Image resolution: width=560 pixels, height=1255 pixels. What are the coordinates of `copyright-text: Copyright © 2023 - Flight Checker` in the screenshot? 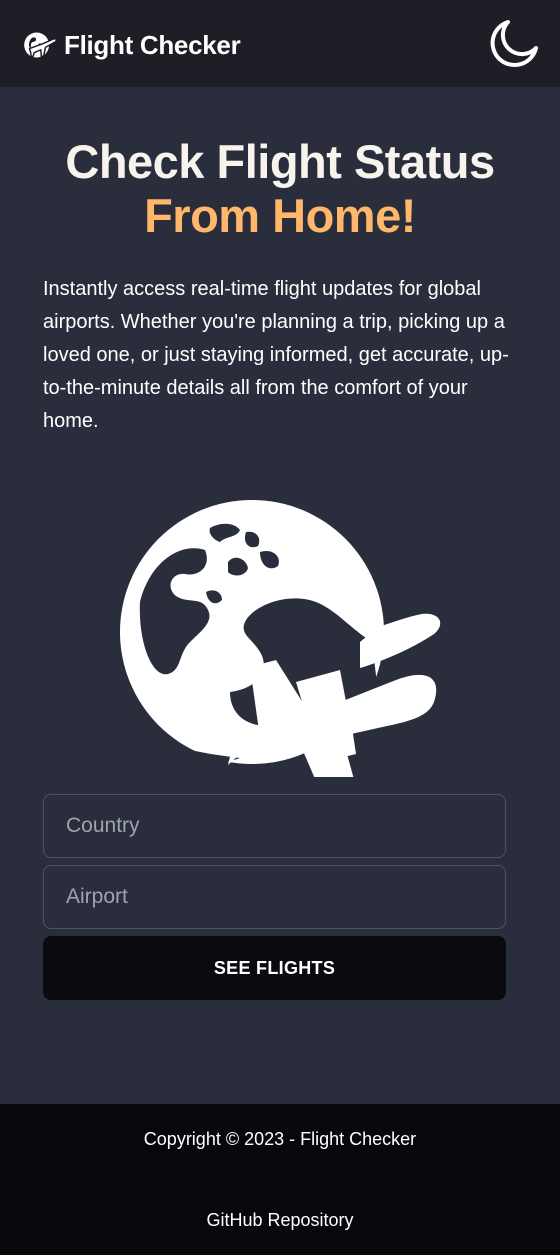 It's located at (280, 1139).